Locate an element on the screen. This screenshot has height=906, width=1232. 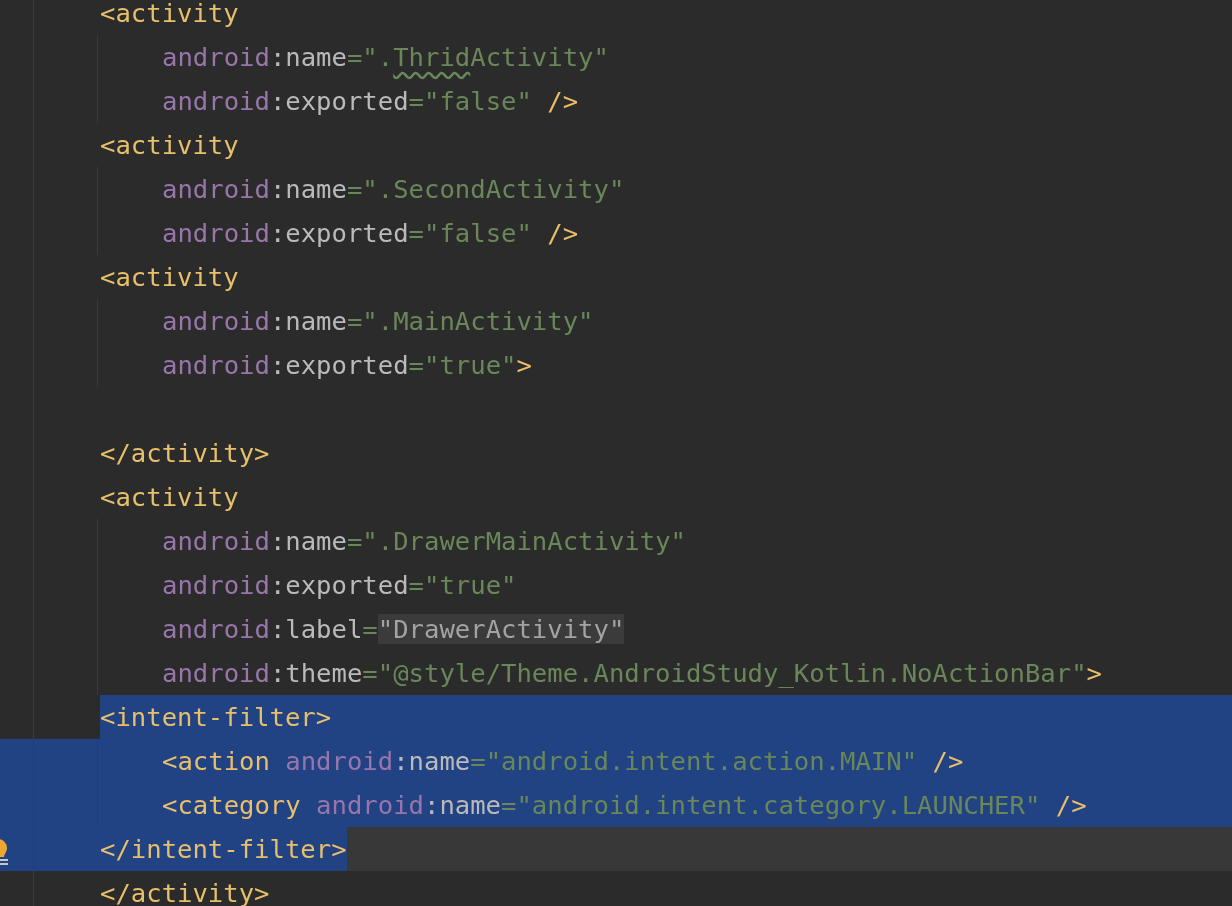
code-line: android:name=".ThridActivity" is located at coordinates (385, 57).